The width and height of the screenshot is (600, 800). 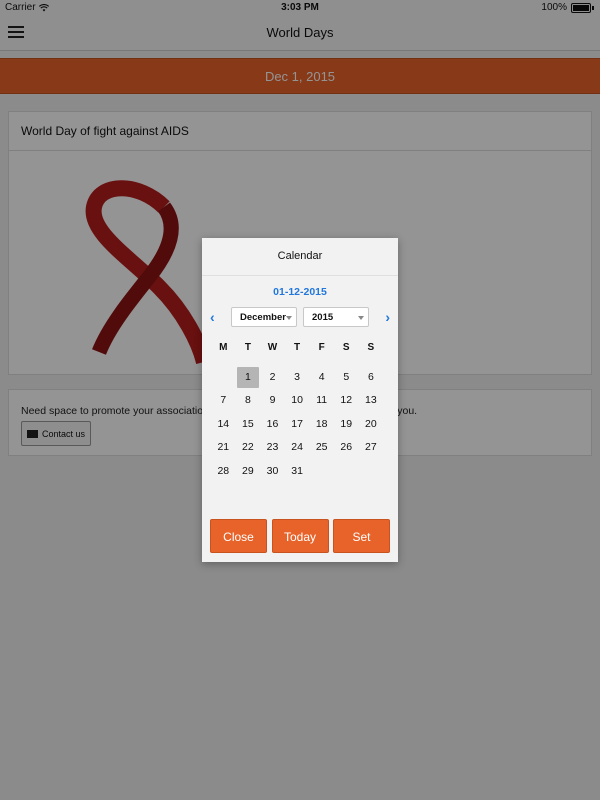 What do you see at coordinates (371, 448) in the screenshot?
I see `day-cell: 27` at bounding box center [371, 448].